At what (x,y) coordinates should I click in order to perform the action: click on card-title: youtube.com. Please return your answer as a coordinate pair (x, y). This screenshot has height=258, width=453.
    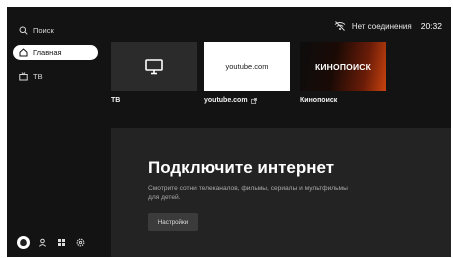
    Looking at the image, I should click on (226, 100).